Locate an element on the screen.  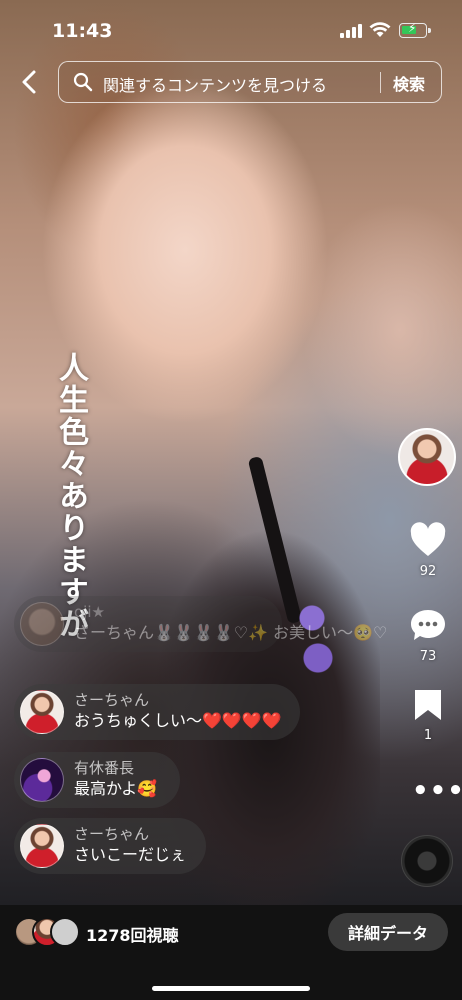
cellular-signal-icon is located at coordinates (351, 31).